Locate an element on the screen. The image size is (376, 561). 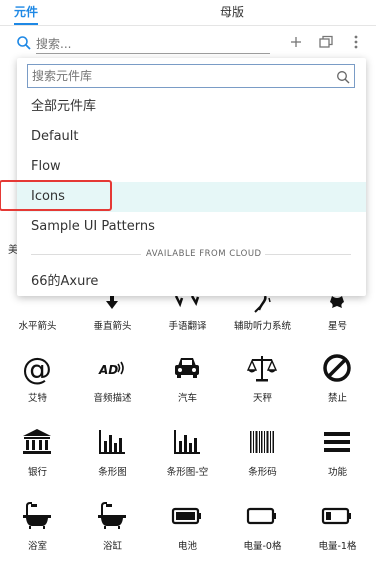
horizontal-arrow-icon is located at coordinates (38, 305).